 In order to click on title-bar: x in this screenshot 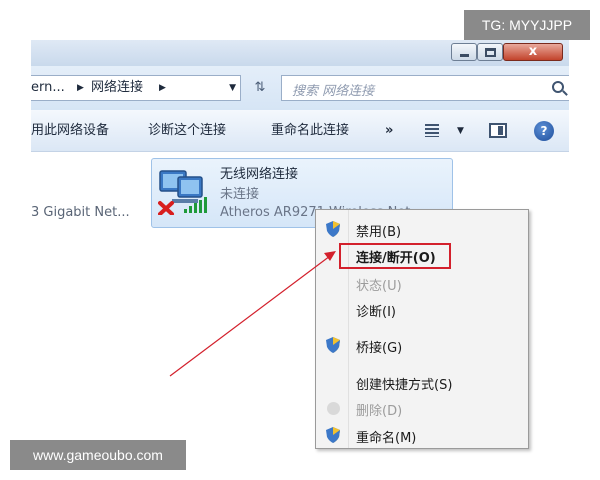, I will do `click(300, 53)`.